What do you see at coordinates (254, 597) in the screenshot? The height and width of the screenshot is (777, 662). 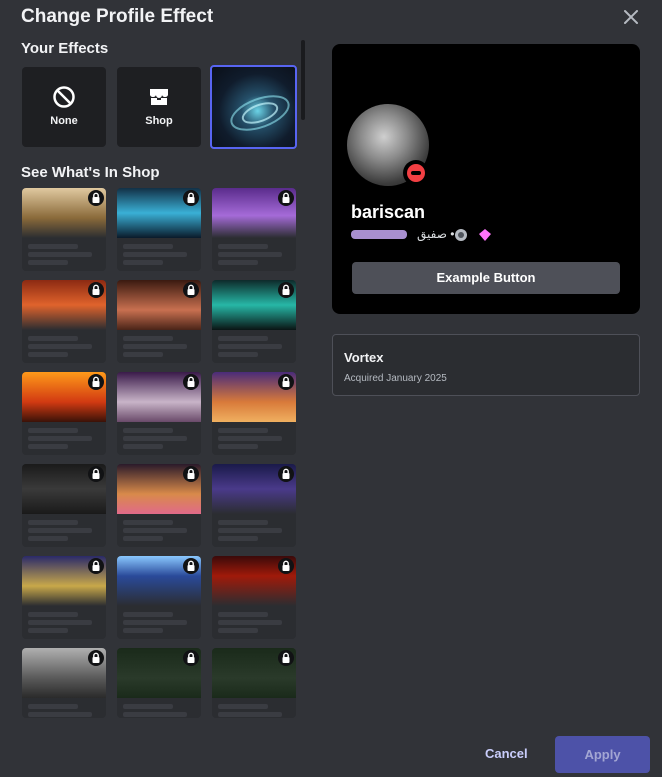 I see `shop-effect-red-hud` at bounding box center [254, 597].